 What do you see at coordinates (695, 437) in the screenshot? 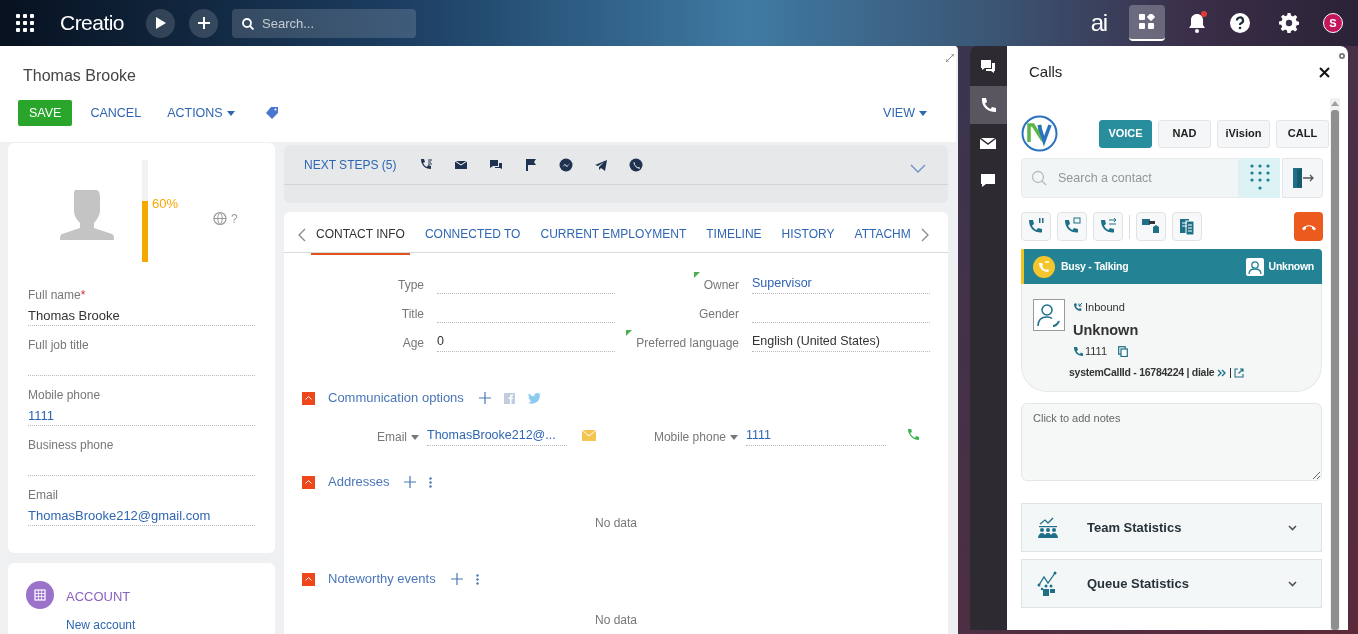
I see `field-type-dropdown: Mobile phone` at bounding box center [695, 437].